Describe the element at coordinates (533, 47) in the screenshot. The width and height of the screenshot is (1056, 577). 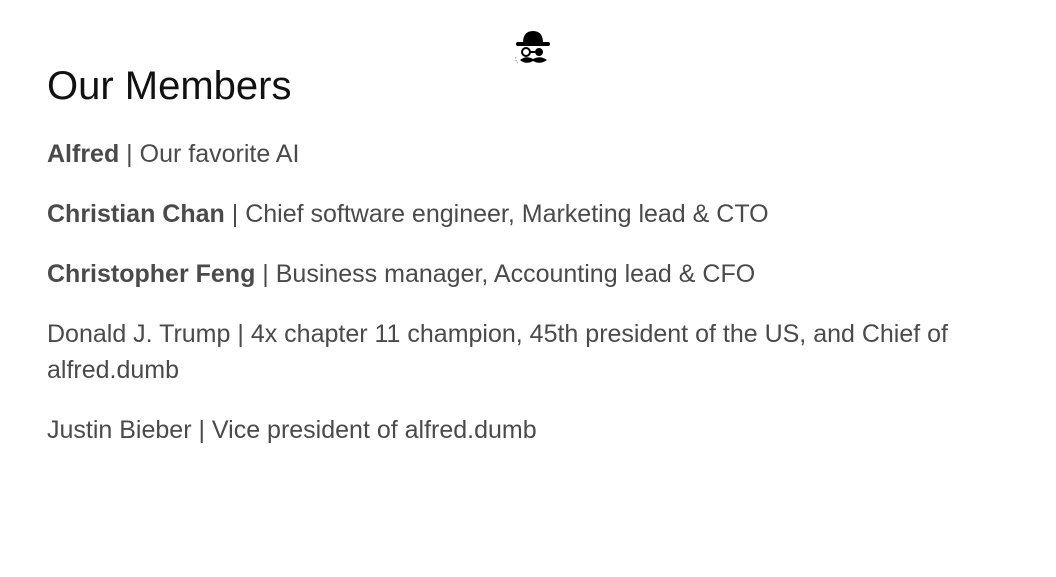
I see `incognito-mustache-icon` at that location.